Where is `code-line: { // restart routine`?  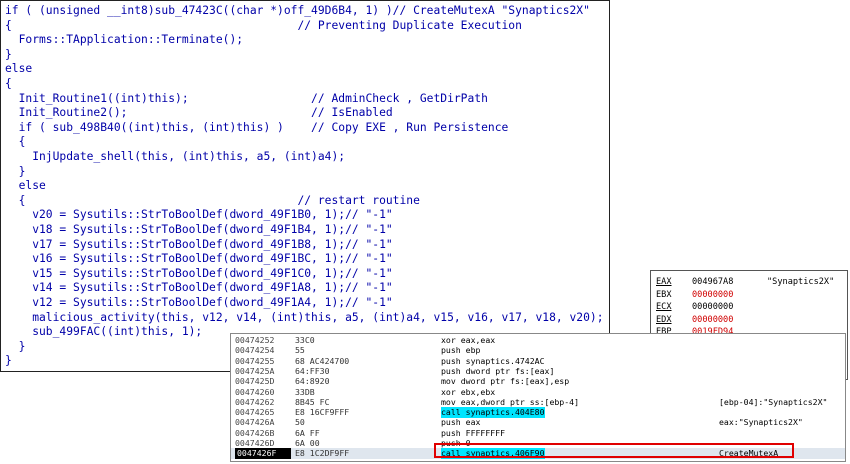 code-line: { // restart routine is located at coordinates (212, 200).